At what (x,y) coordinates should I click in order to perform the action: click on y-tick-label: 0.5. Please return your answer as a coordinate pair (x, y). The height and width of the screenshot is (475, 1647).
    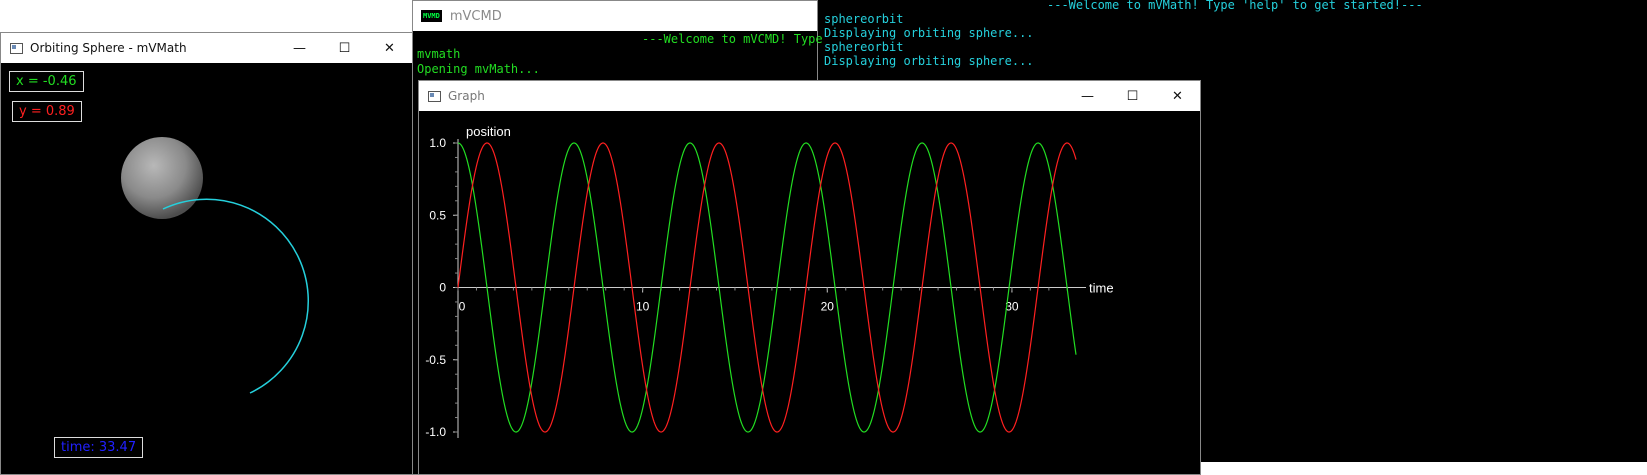
    Looking at the image, I should click on (437, 215).